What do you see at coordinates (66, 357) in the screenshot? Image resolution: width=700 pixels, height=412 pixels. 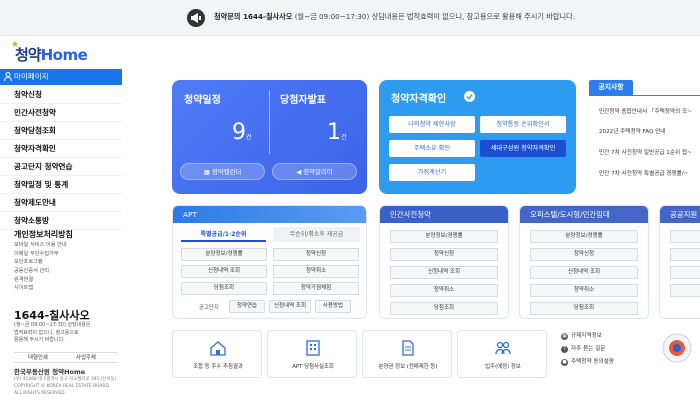 I see `sidebar-buttons: 대형인쇄 사업주체` at bounding box center [66, 357].